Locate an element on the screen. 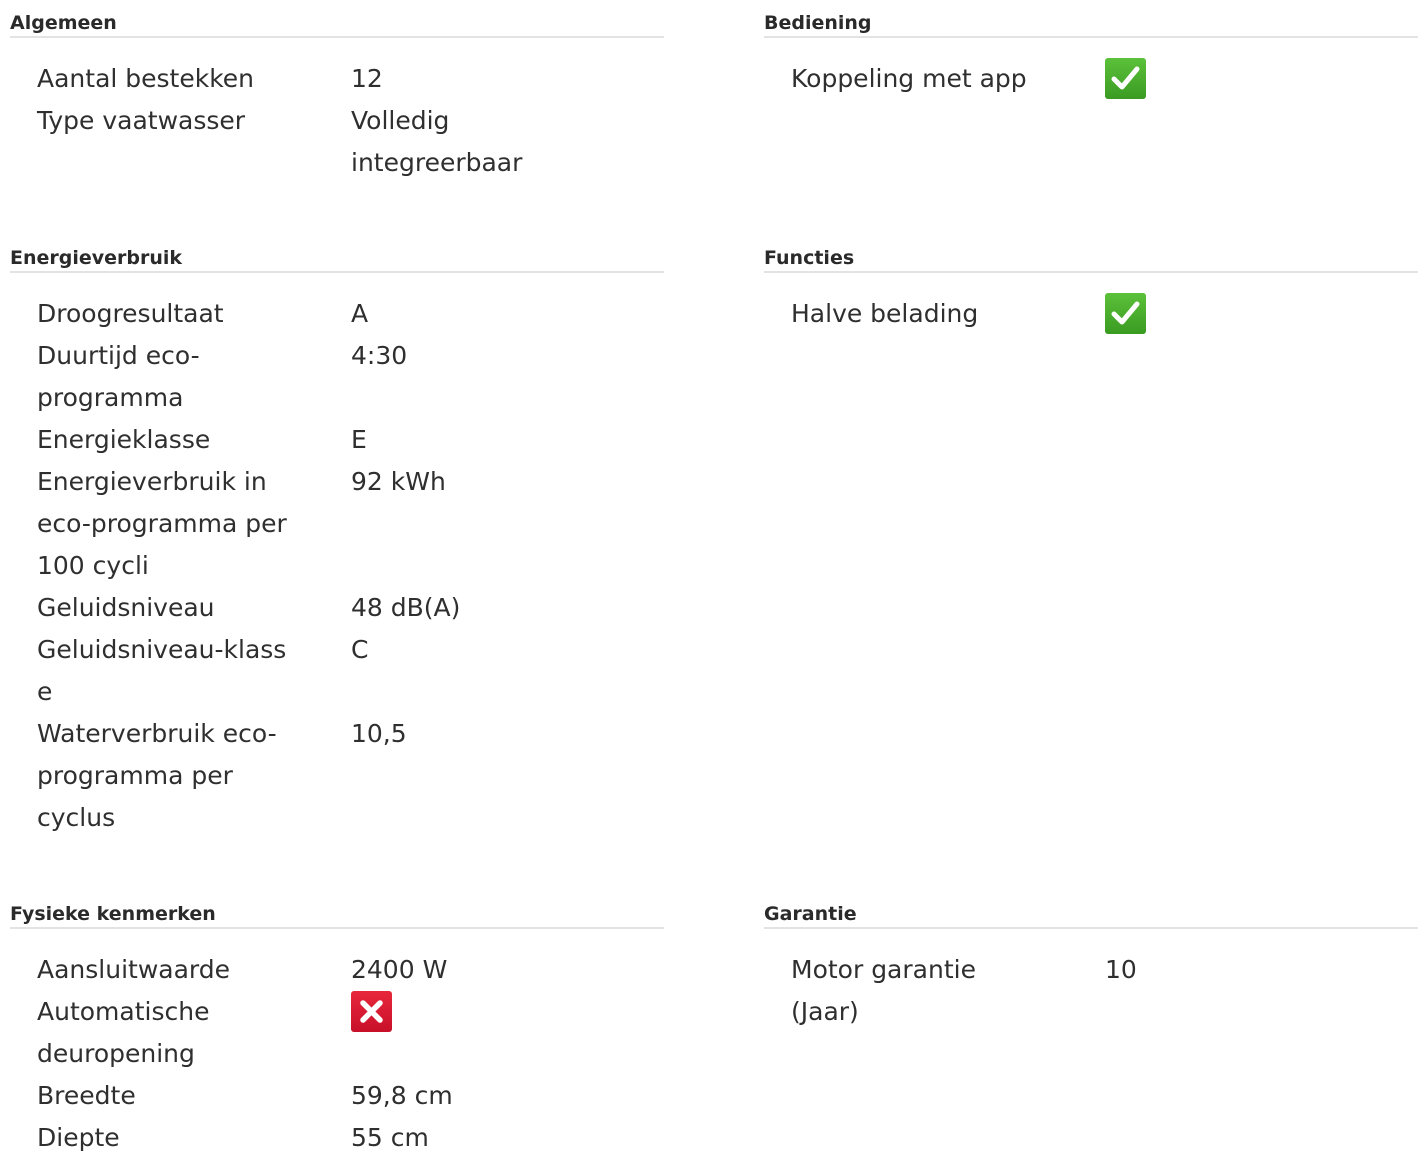  spec-row: Diepte 55 cm is located at coordinates (350, 1138).